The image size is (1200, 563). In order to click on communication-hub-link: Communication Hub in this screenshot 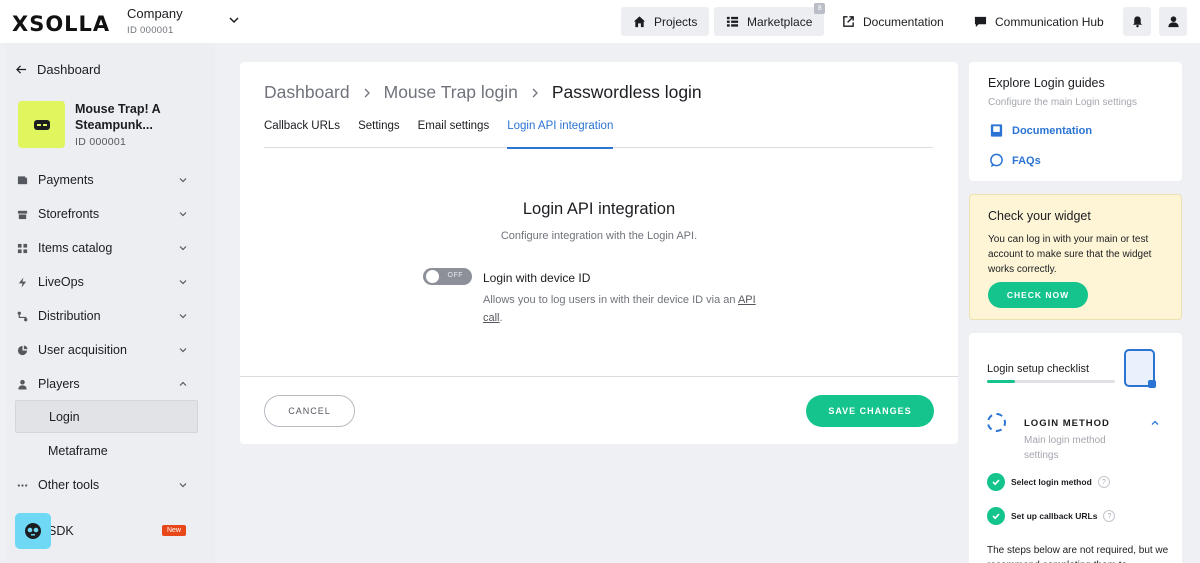, I will do `click(1039, 21)`.